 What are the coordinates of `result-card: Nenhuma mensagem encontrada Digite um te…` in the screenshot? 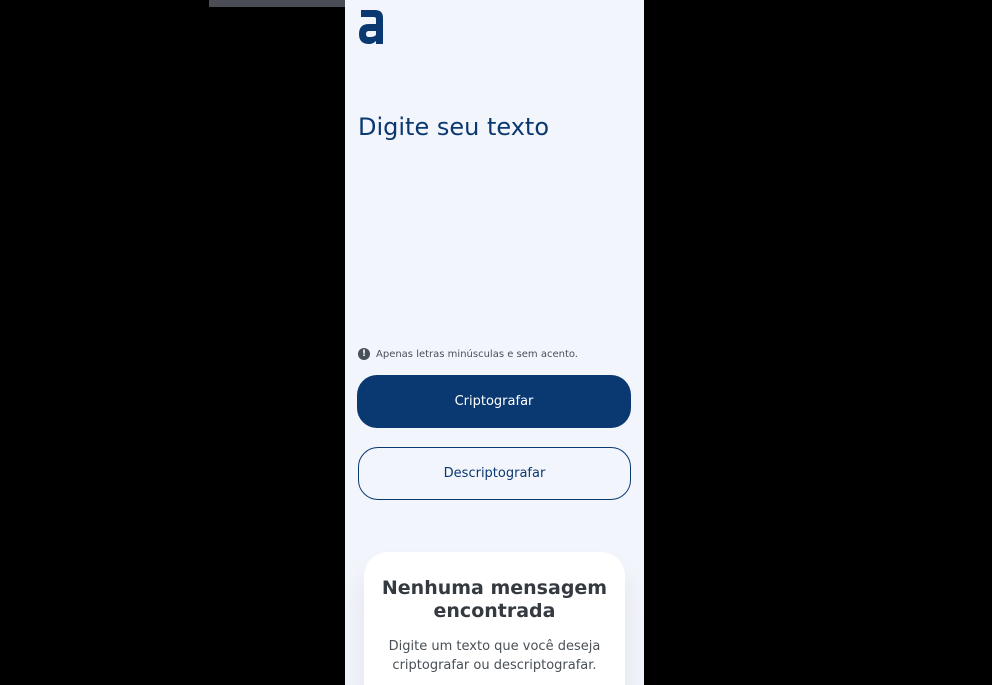 It's located at (494, 618).